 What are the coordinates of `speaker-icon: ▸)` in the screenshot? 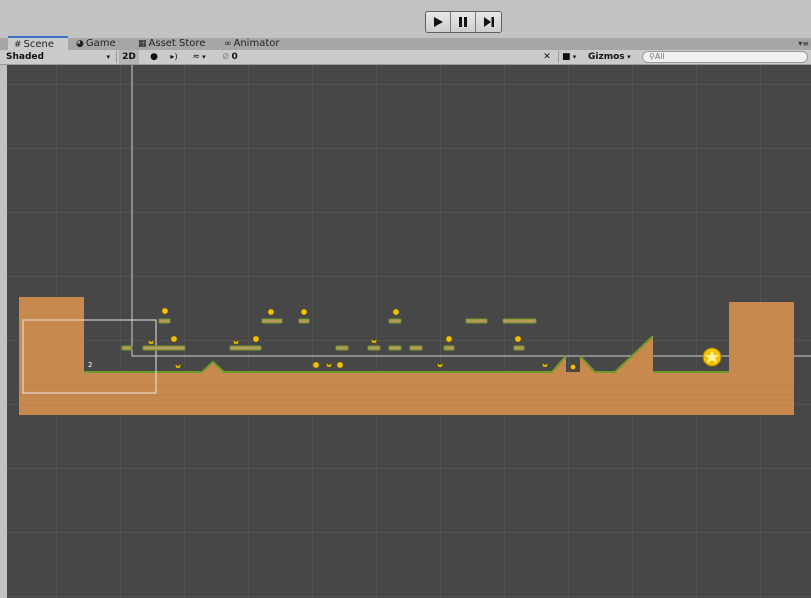 It's located at (174, 56).